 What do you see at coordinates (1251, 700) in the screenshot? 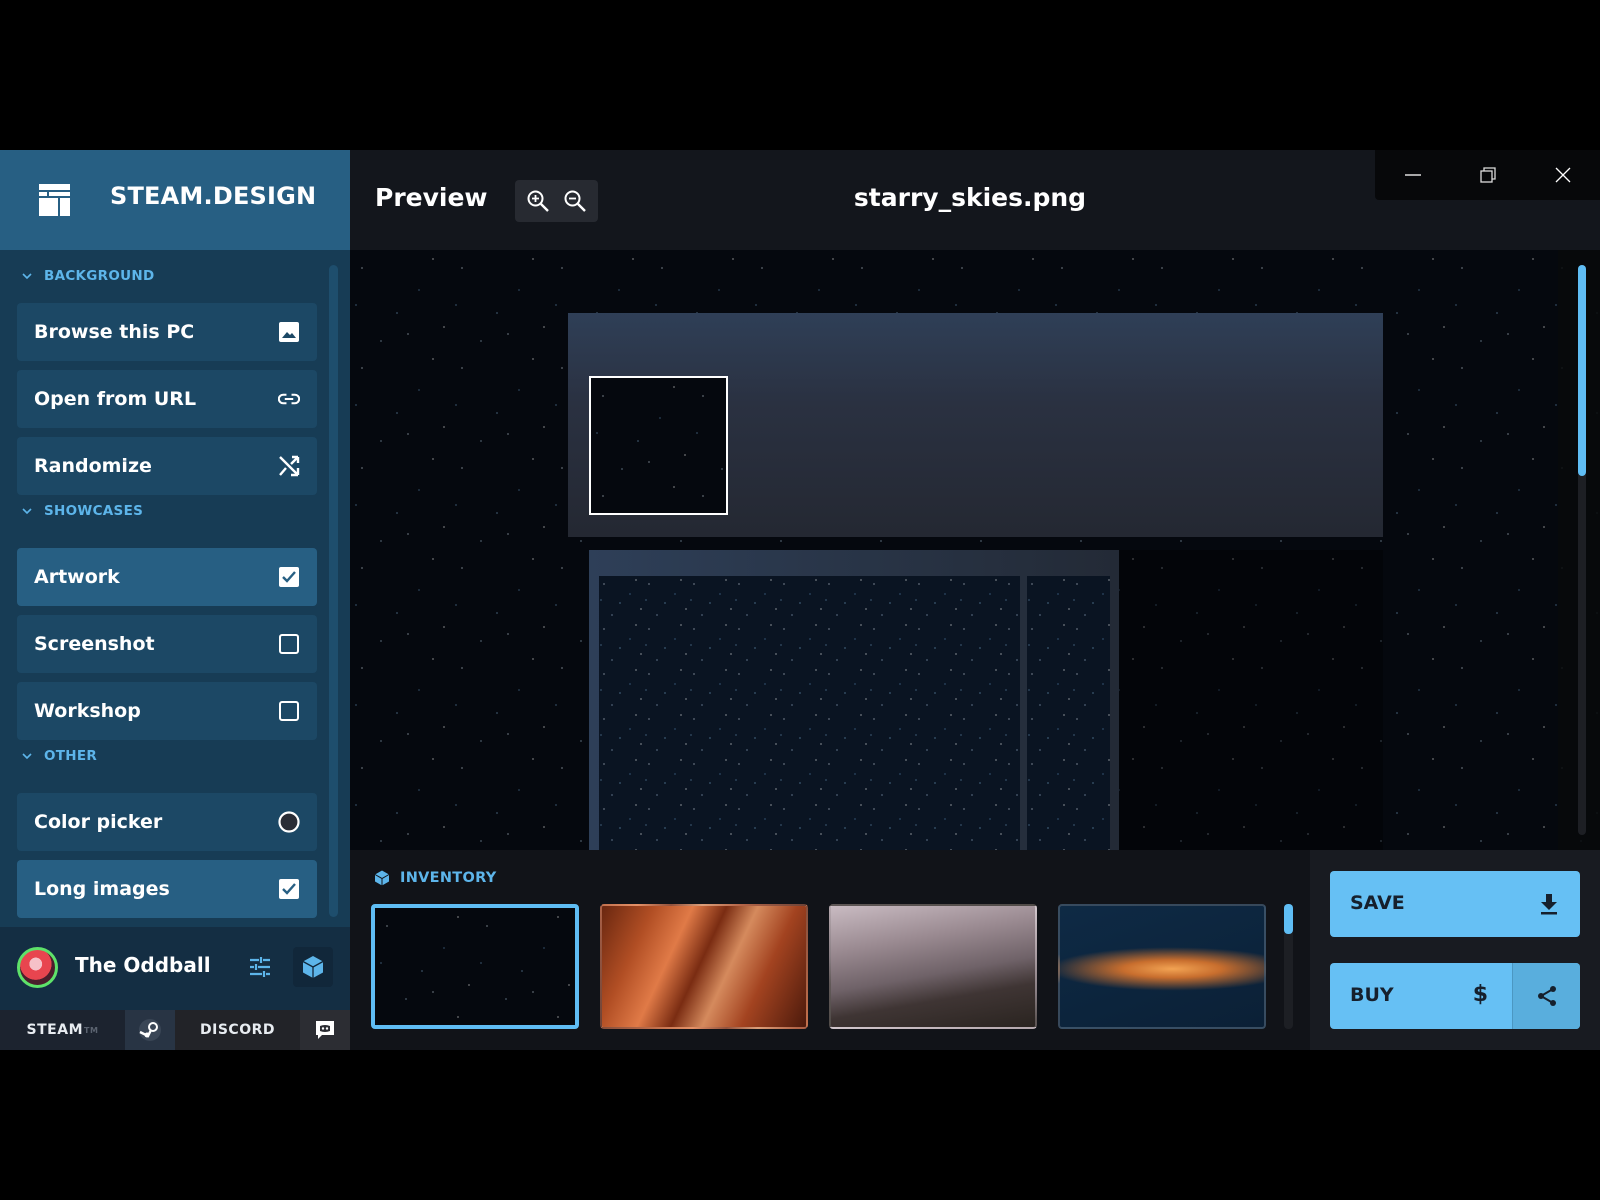
I see `profile-sidebar-mock` at bounding box center [1251, 700].